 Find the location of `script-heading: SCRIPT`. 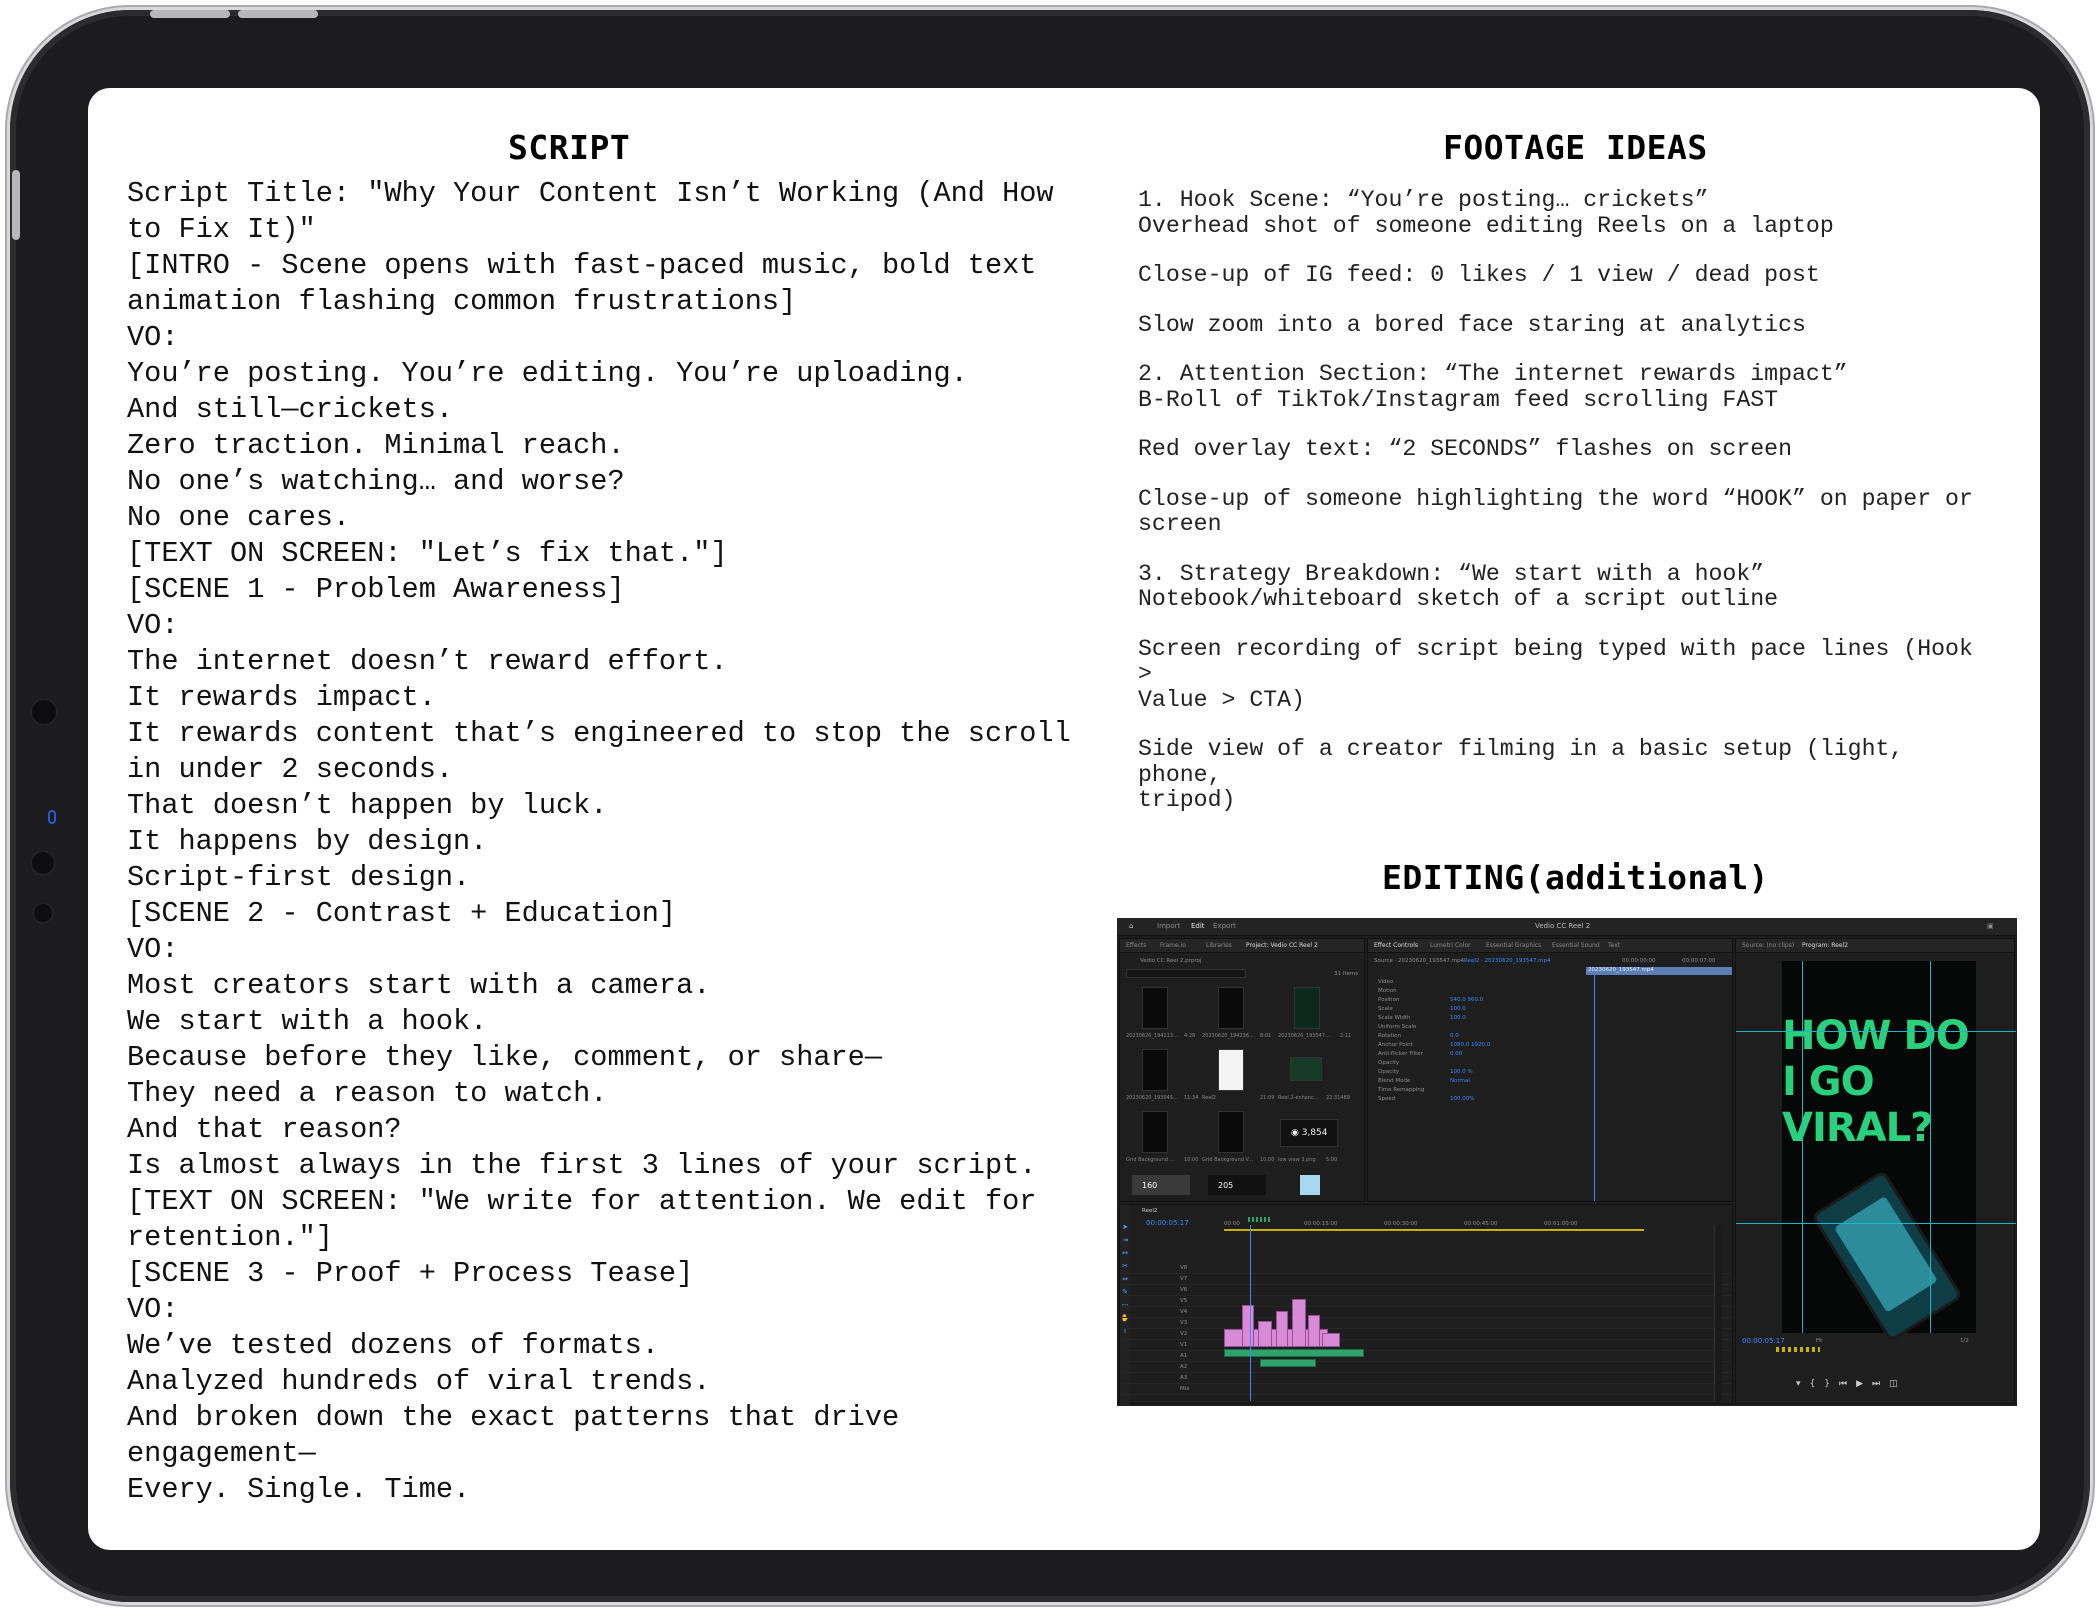

script-heading: SCRIPT is located at coordinates (569, 147).